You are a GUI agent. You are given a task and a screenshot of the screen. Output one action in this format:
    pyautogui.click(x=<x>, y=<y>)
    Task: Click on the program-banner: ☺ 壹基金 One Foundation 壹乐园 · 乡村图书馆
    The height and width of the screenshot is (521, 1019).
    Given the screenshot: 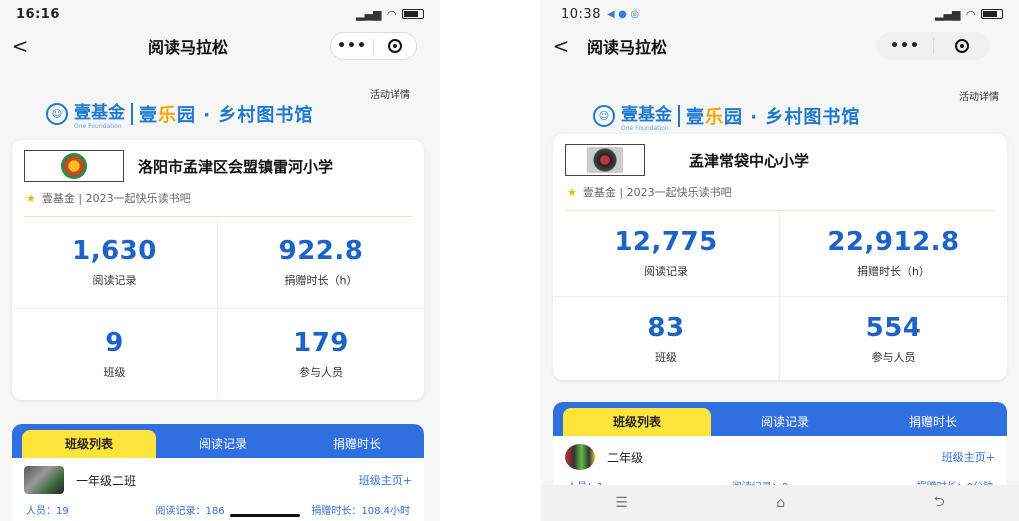 What is the action you would take?
    pyautogui.click(x=179, y=114)
    